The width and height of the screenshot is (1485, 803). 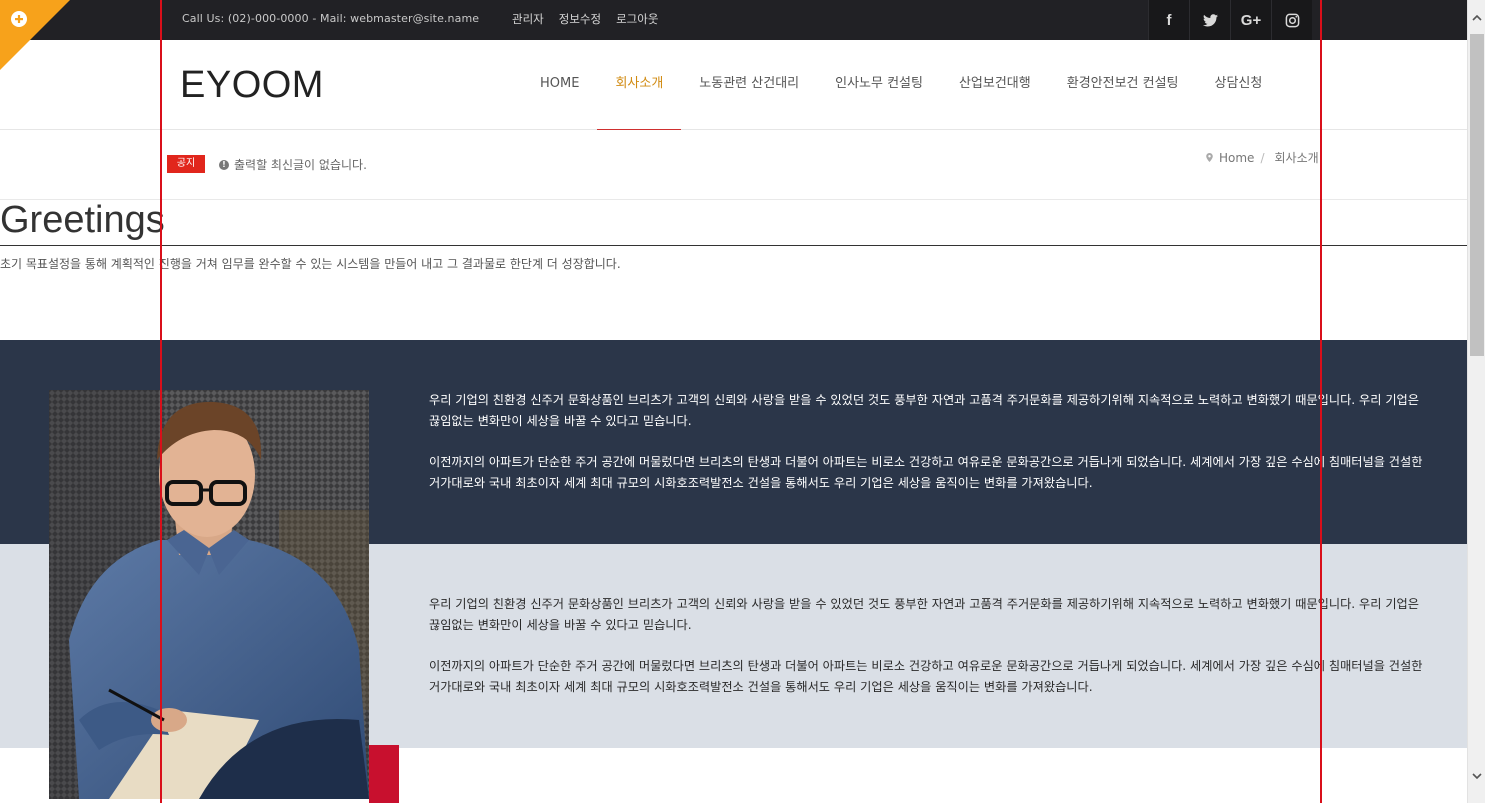 What do you see at coordinates (1250, 20) in the screenshot?
I see `google-plus-icon: G+` at bounding box center [1250, 20].